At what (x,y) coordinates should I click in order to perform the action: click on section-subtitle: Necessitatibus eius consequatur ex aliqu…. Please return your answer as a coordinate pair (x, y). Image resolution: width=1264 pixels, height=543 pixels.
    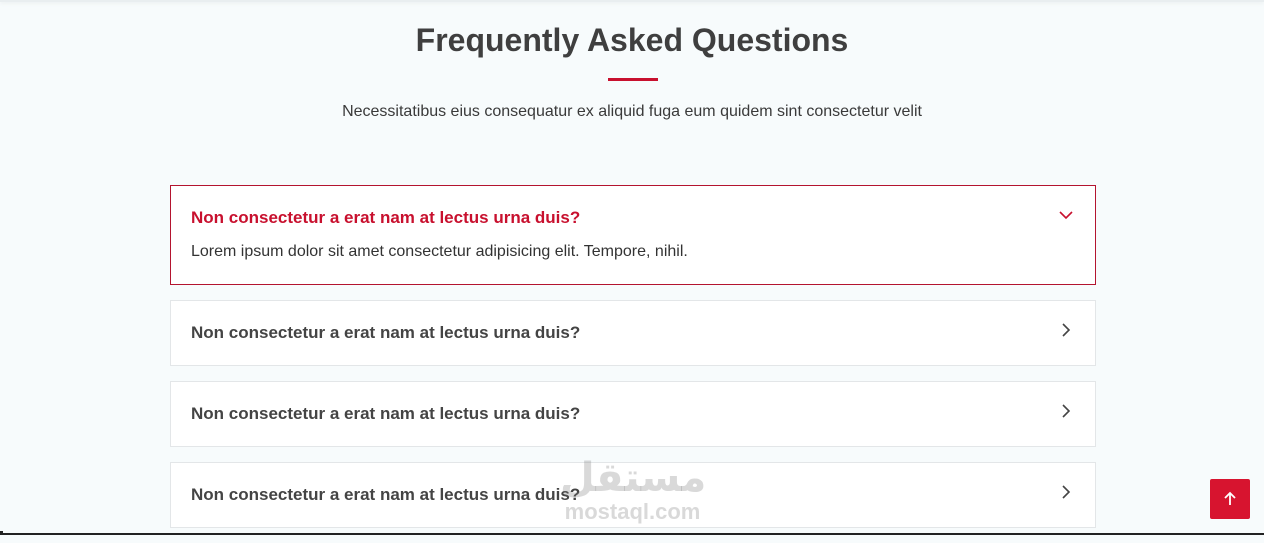
    Looking at the image, I should click on (632, 111).